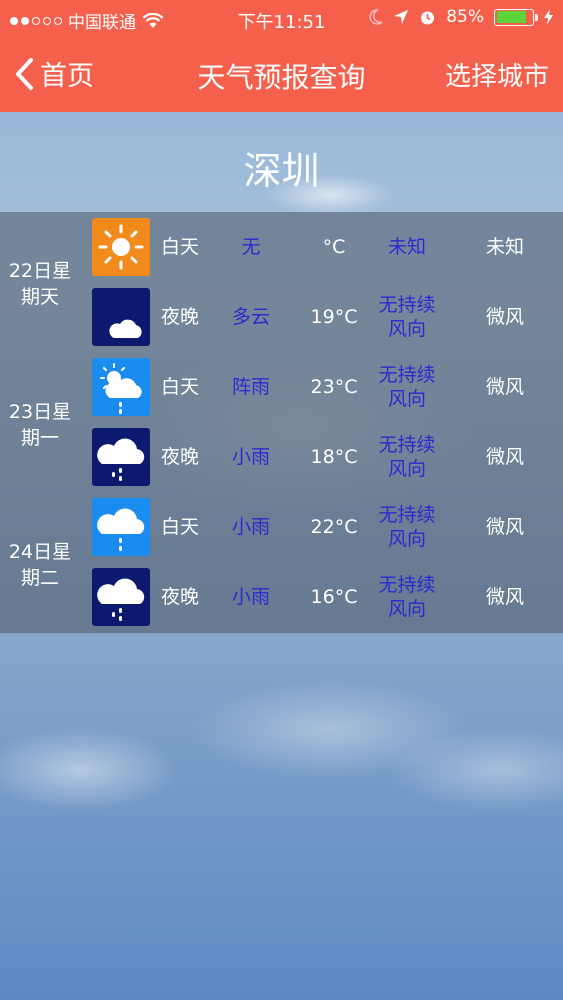 The width and height of the screenshot is (563, 1000). I want to click on temperature: 23°C, so click(334, 387).